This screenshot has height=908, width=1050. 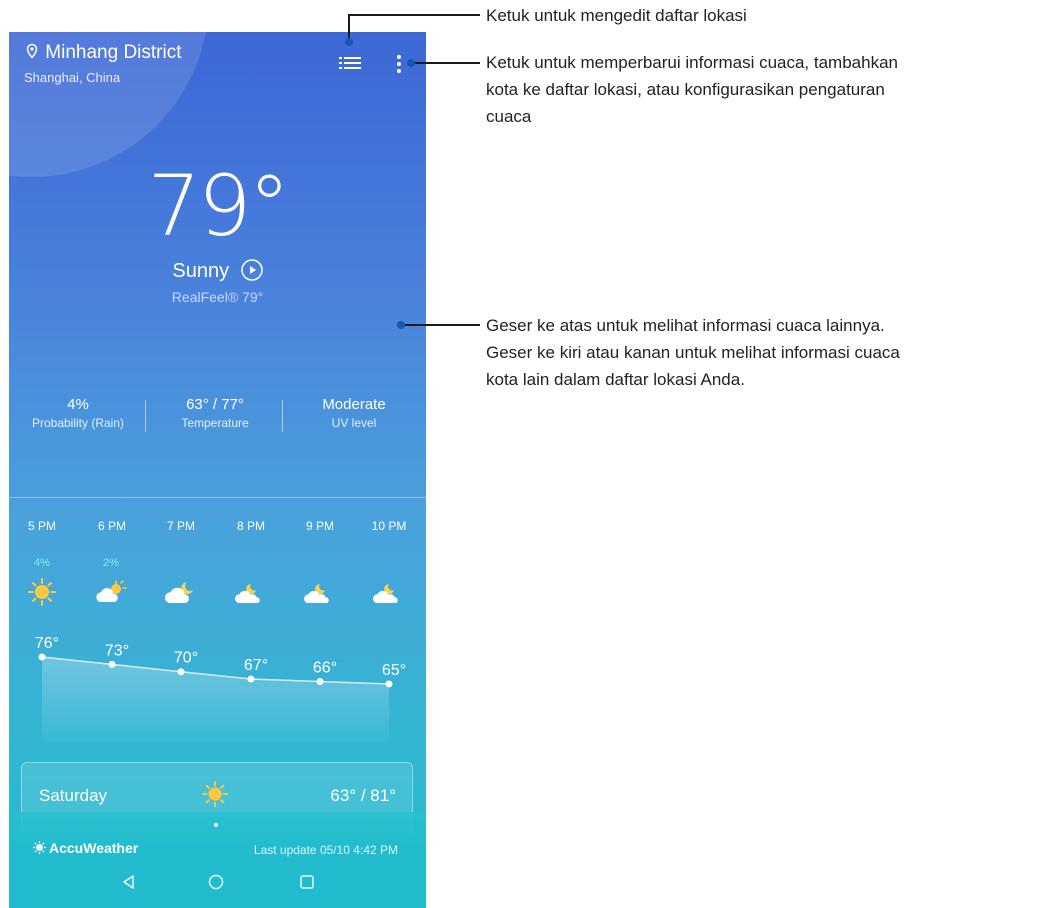 I want to click on rain-probability: 2%, so click(x=111, y=563).